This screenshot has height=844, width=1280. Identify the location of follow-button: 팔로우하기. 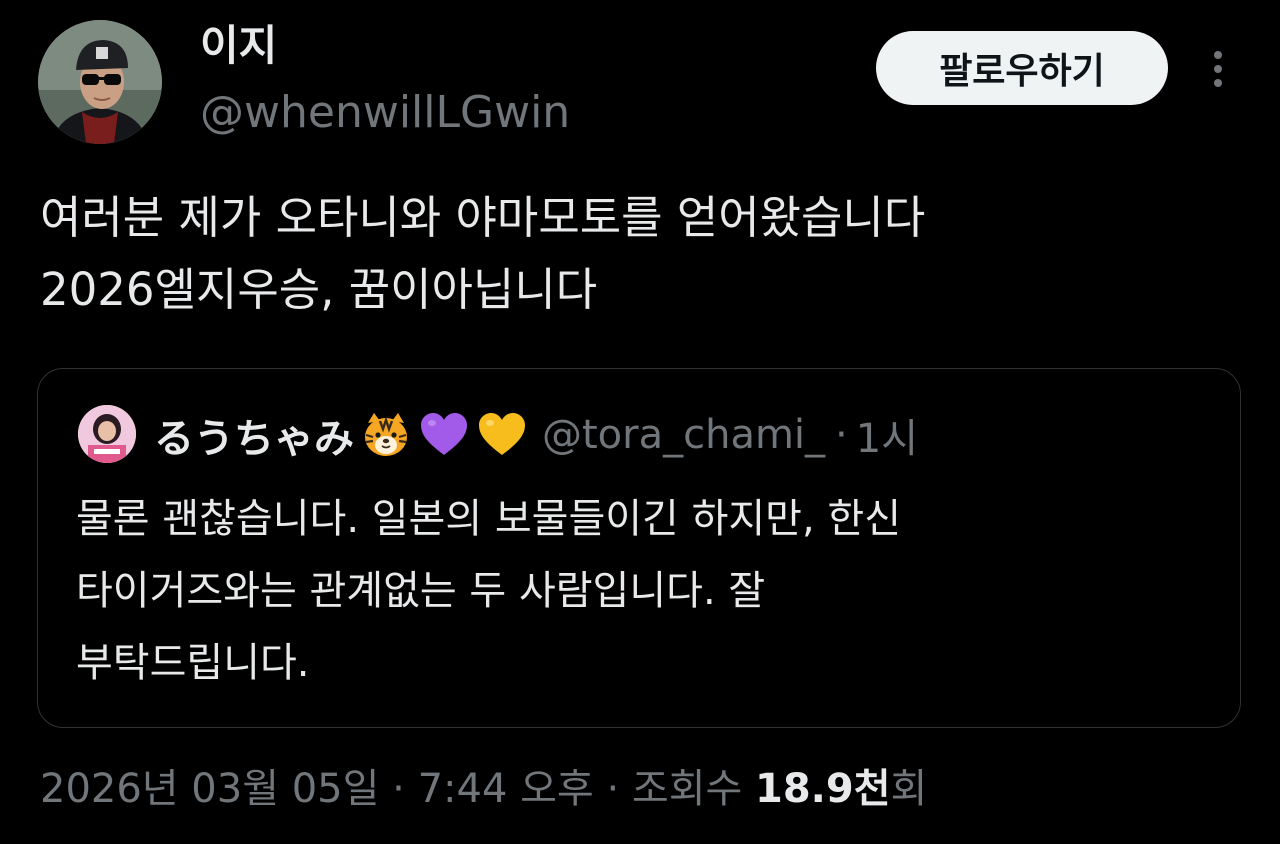
(1022, 68).